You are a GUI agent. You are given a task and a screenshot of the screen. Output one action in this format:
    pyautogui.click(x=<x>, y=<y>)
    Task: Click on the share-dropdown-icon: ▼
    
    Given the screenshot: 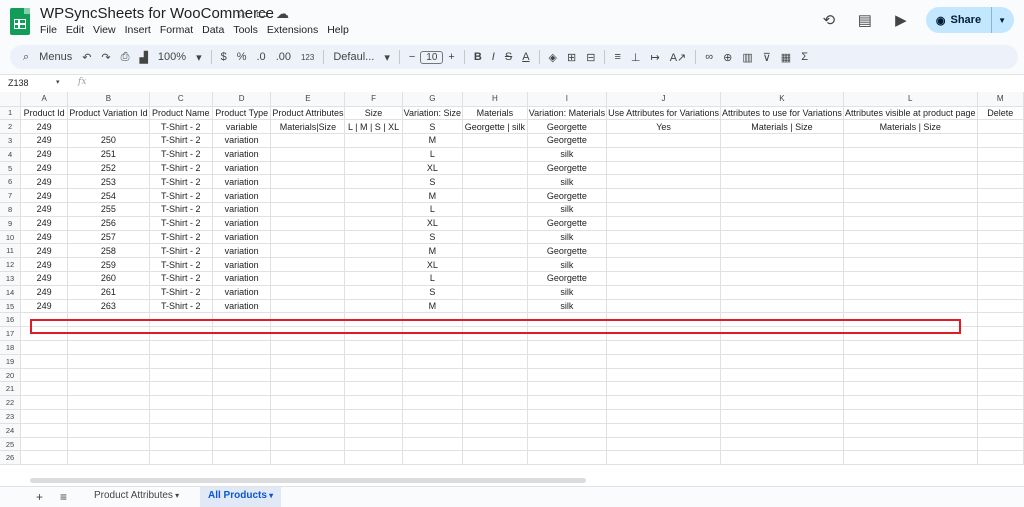 What is the action you would take?
    pyautogui.click(x=1003, y=20)
    